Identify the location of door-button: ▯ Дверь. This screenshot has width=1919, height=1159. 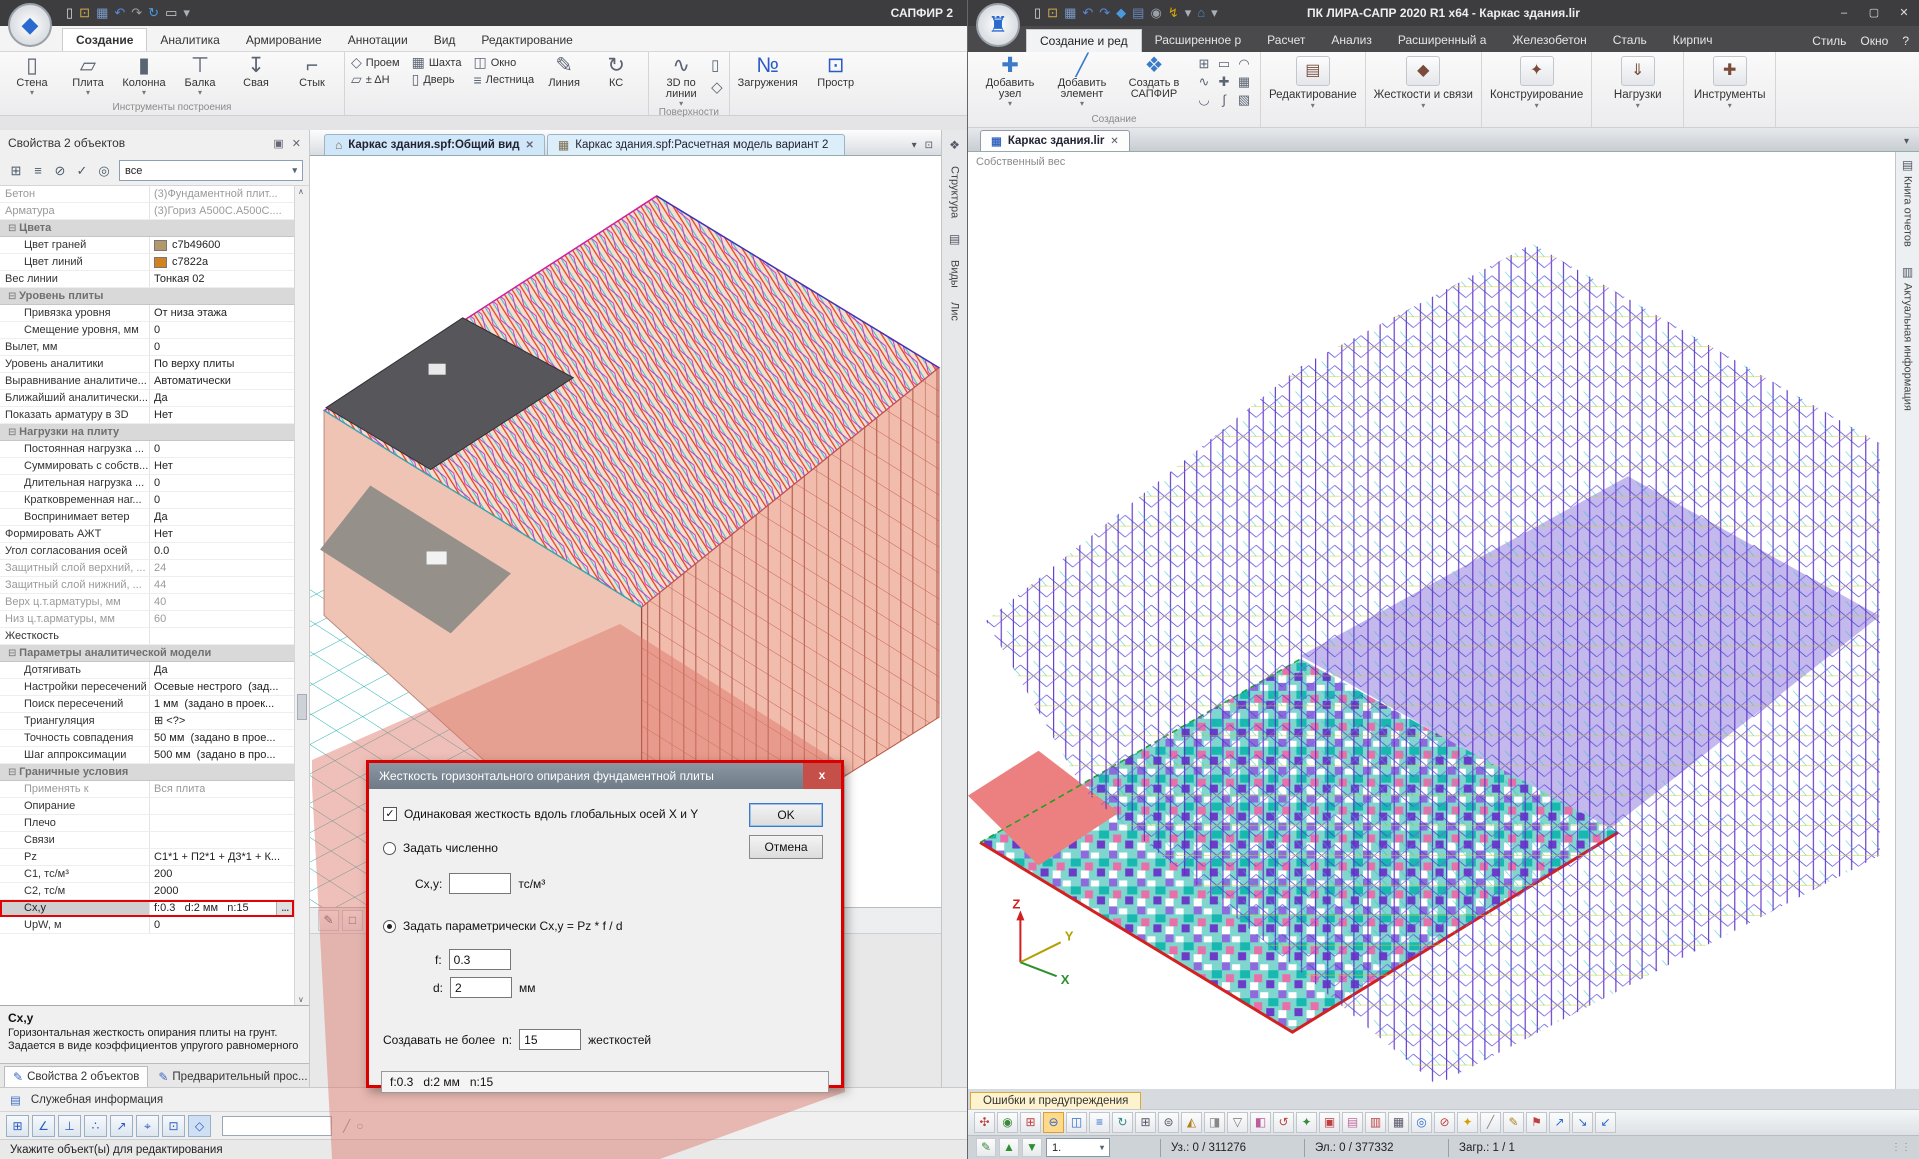
(437, 79).